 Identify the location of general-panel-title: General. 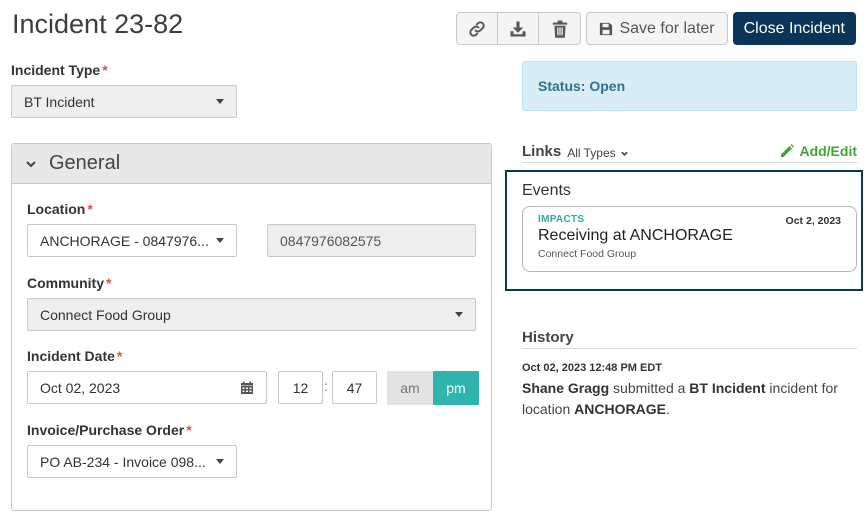
(85, 163).